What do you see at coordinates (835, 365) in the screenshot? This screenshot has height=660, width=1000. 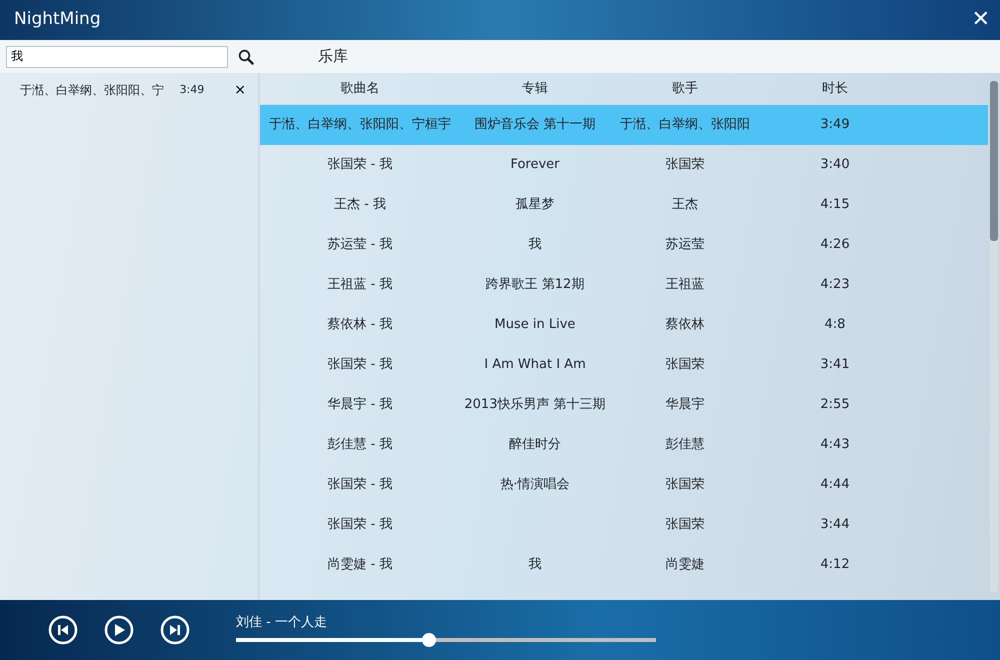 I see `table-cell-text: 3:41` at bounding box center [835, 365].